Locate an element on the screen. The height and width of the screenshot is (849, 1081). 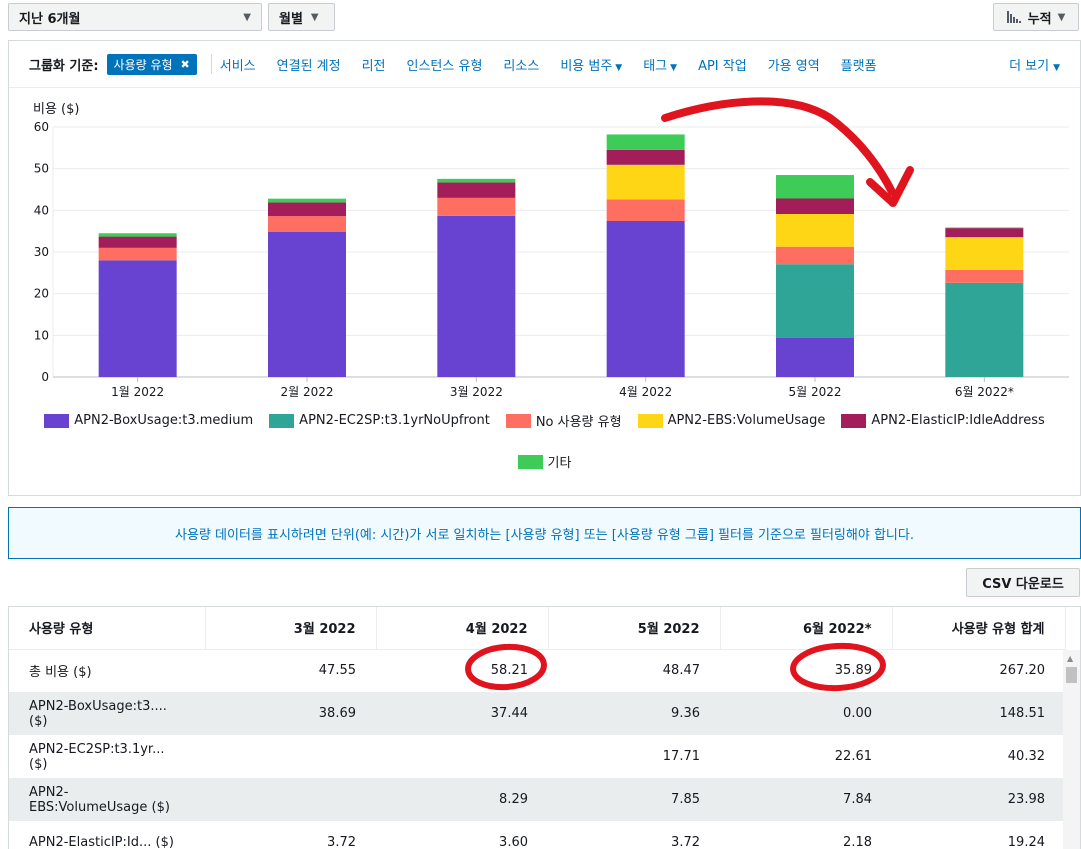
legend-item: APN2-ElasticIP:IdleAddress is located at coordinates (943, 420).